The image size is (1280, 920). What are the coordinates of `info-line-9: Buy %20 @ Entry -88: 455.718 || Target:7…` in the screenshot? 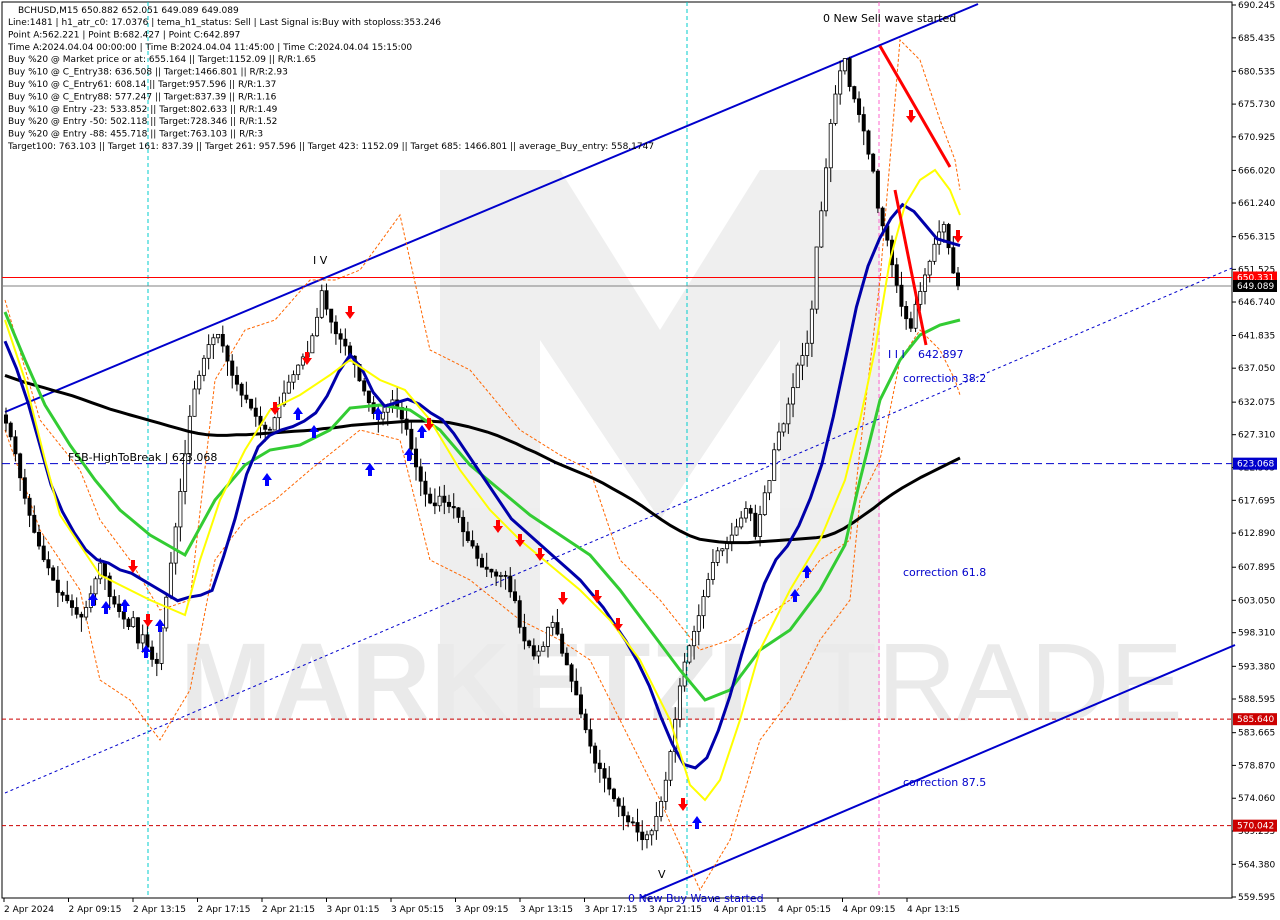 It's located at (135, 135).